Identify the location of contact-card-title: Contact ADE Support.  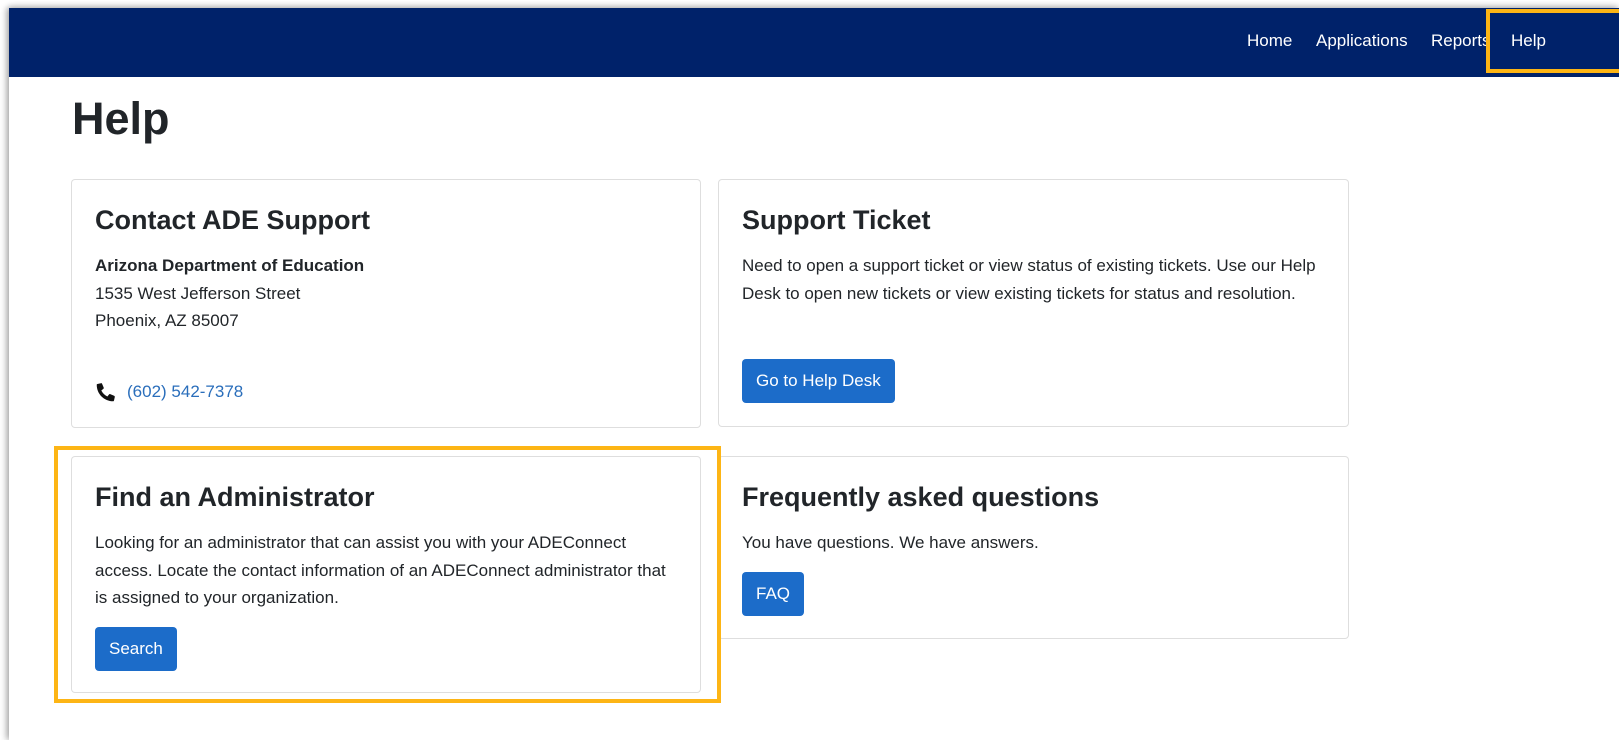
(232, 220).